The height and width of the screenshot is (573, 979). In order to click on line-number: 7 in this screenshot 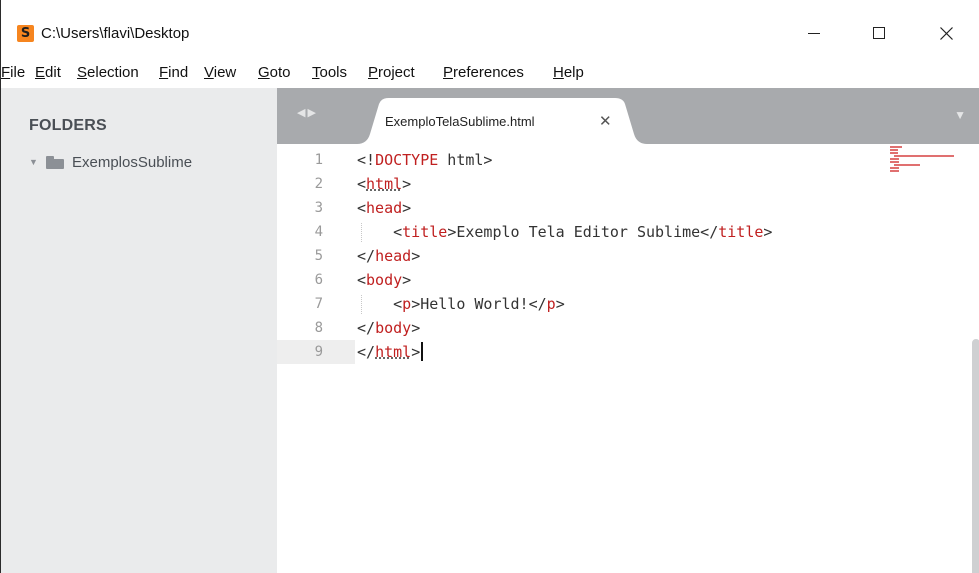, I will do `click(318, 304)`.